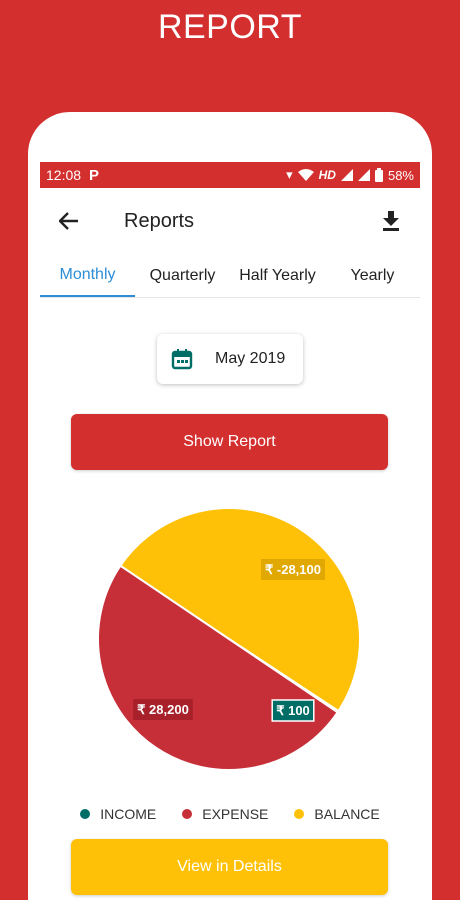 This screenshot has width=460, height=900. I want to click on tab-monthly: Monthly, so click(87, 275).